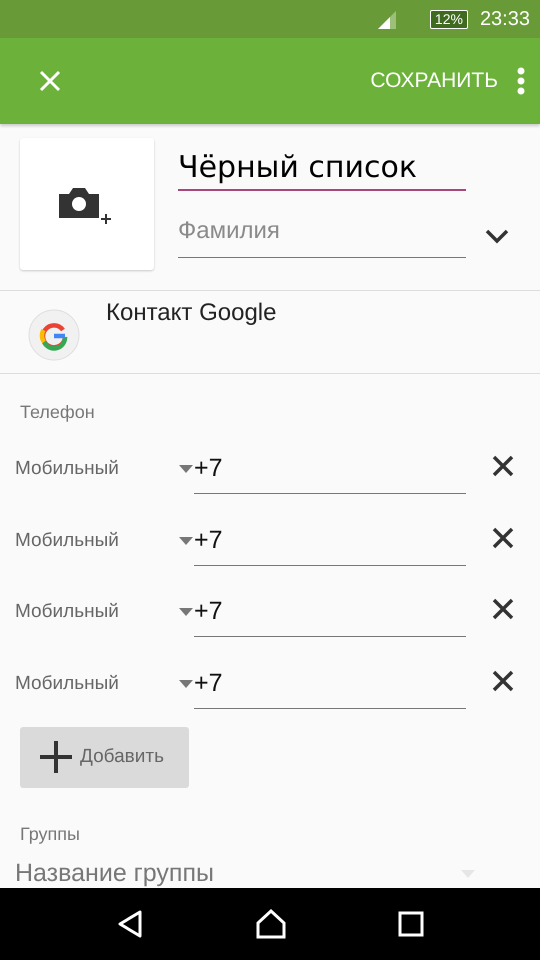 The width and height of the screenshot is (540, 960). What do you see at coordinates (50, 834) in the screenshot?
I see `section-title: Группы` at bounding box center [50, 834].